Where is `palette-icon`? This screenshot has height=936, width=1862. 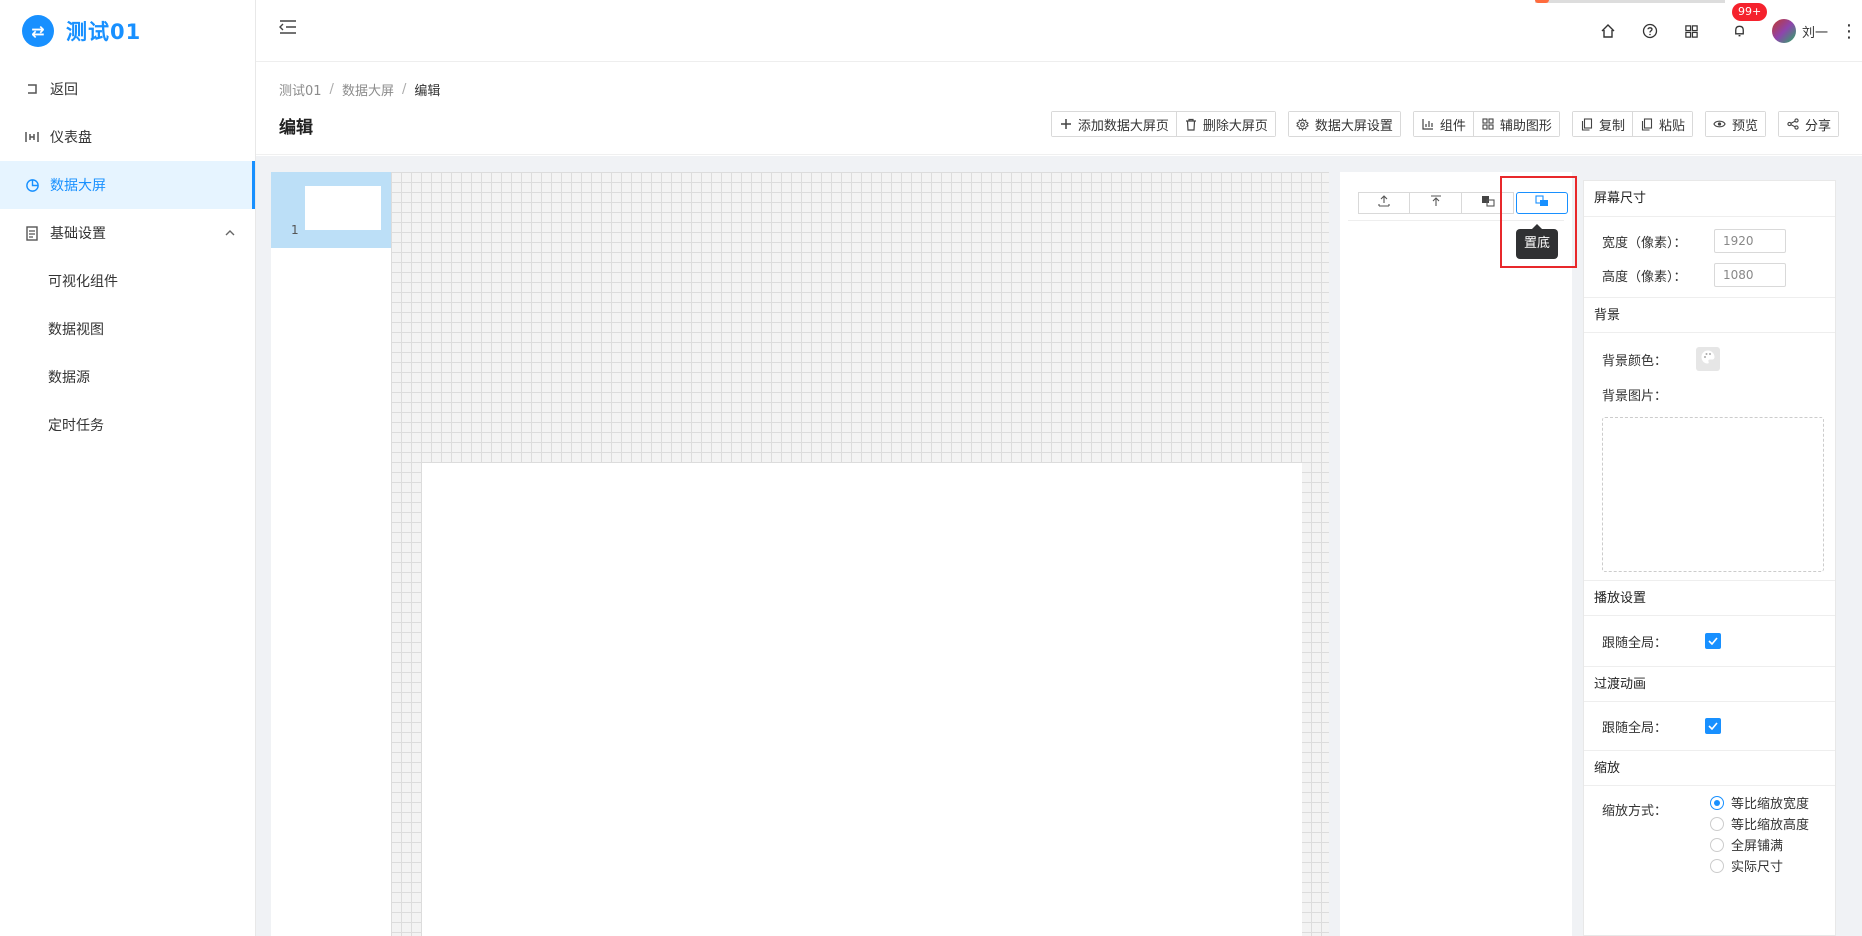
palette-icon is located at coordinates (1708, 359).